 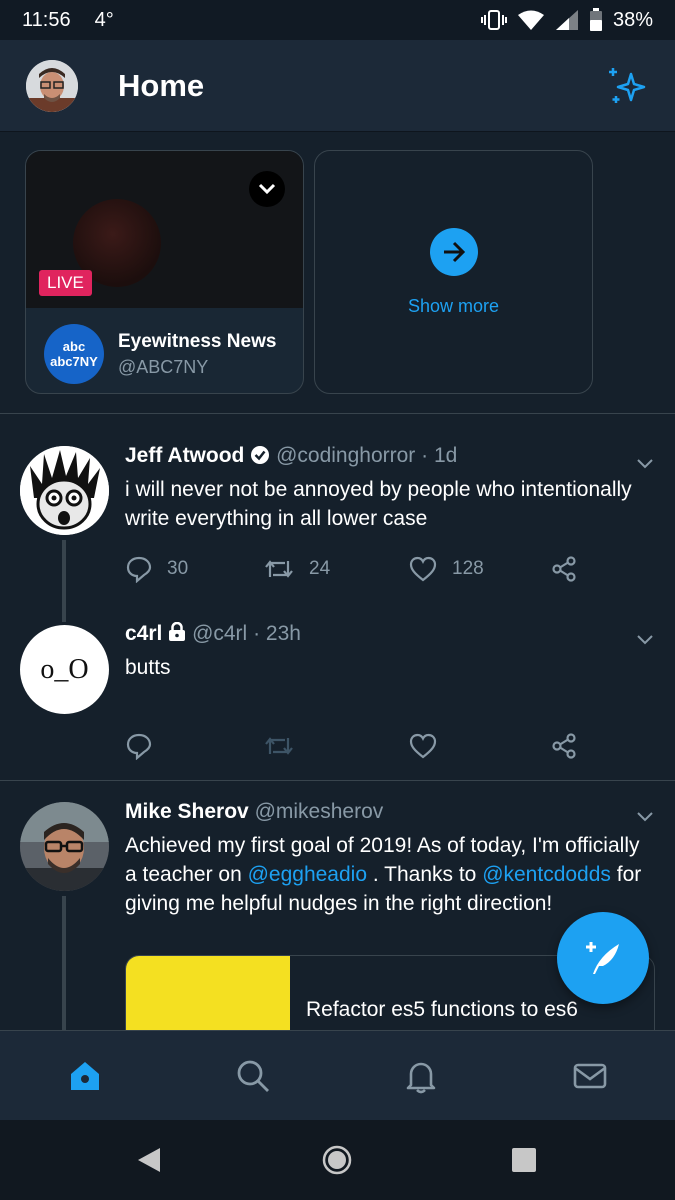 I want to click on live-video-preview: LIVE, so click(x=164, y=229).